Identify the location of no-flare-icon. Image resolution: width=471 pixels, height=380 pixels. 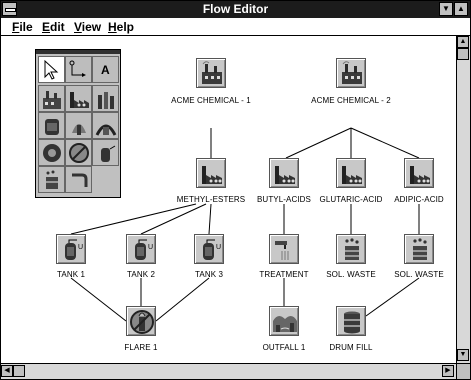
(79, 153).